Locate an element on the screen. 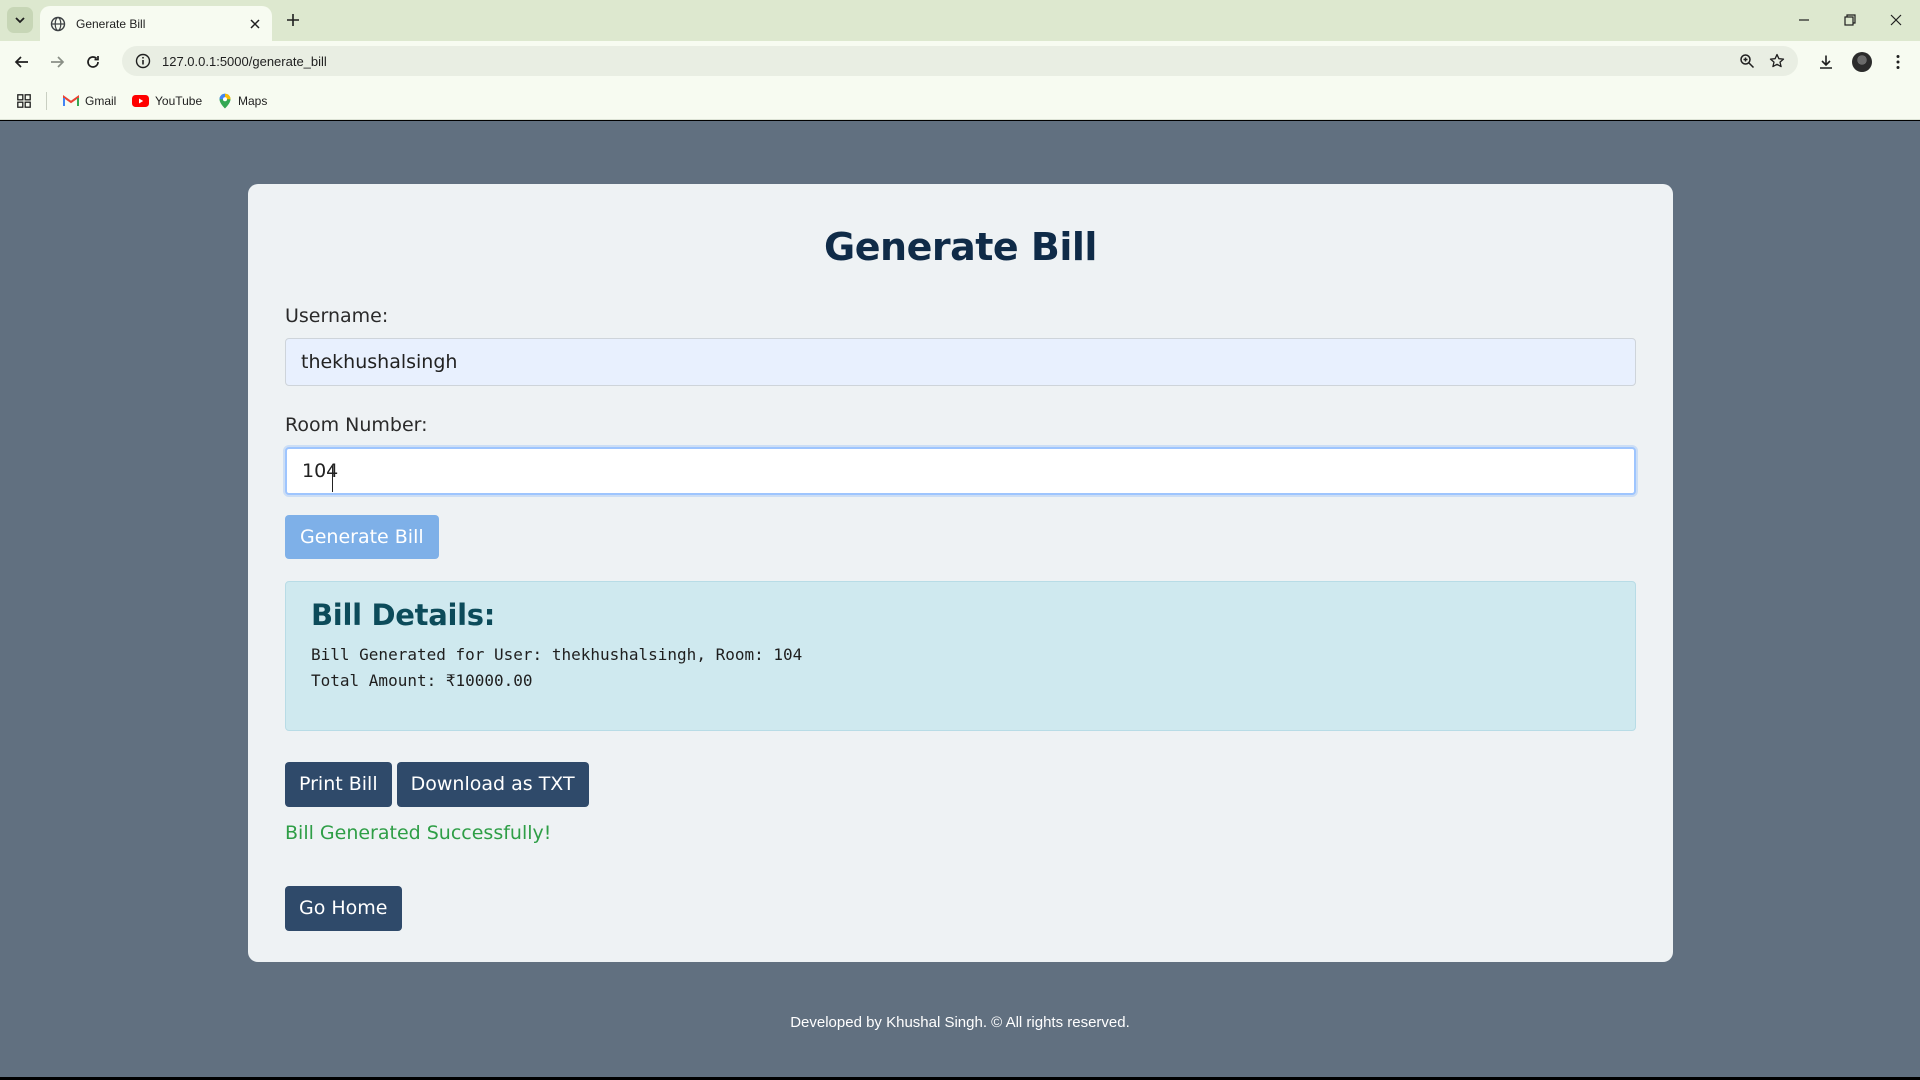 Image resolution: width=1920 pixels, height=1080 pixels. generate-bill-button: Generate Bill is located at coordinates (362, 537).